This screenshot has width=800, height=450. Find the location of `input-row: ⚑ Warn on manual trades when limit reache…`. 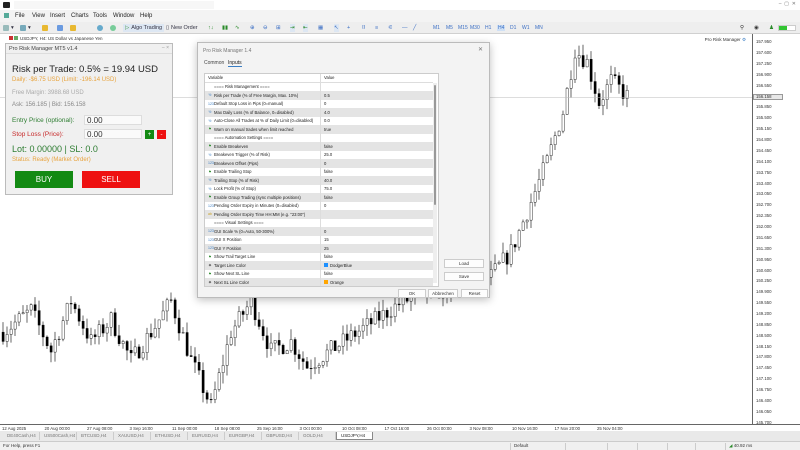

input-row: ⚑ Warn on manual trades when limit reache… is located at coordinates (319, 129).